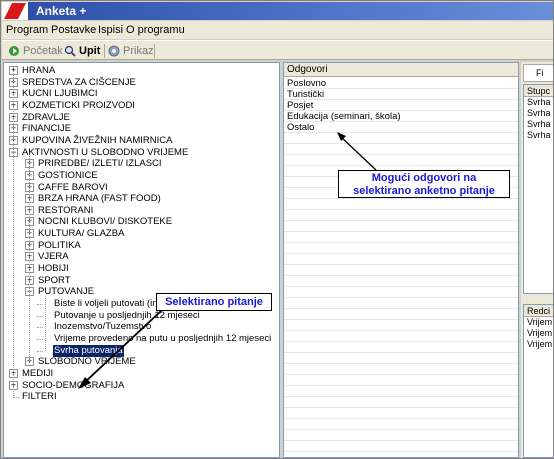 The image size is (554, 459). What do you see at coordinates (401, 127) in the screenshot?
I see `answer-row: Ostalo` at bounding box center [401, 127].